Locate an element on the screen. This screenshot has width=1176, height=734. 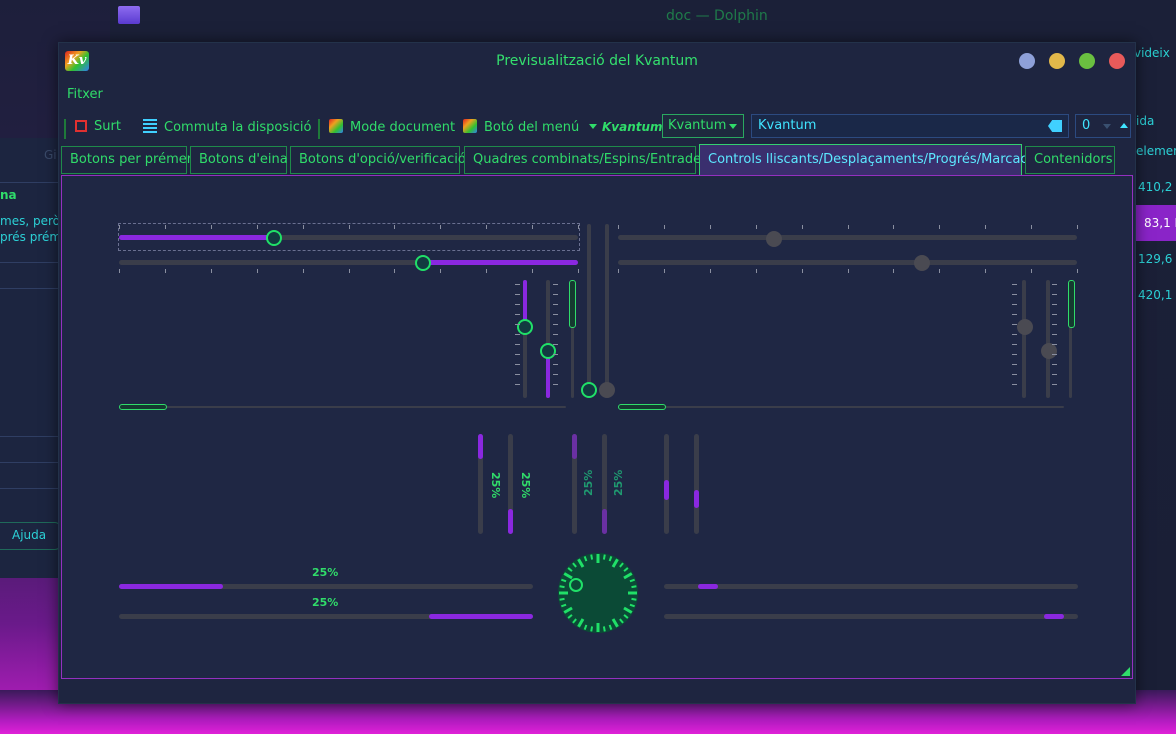
progress-bar-vertical-busy is located at coordinates (696, 484).